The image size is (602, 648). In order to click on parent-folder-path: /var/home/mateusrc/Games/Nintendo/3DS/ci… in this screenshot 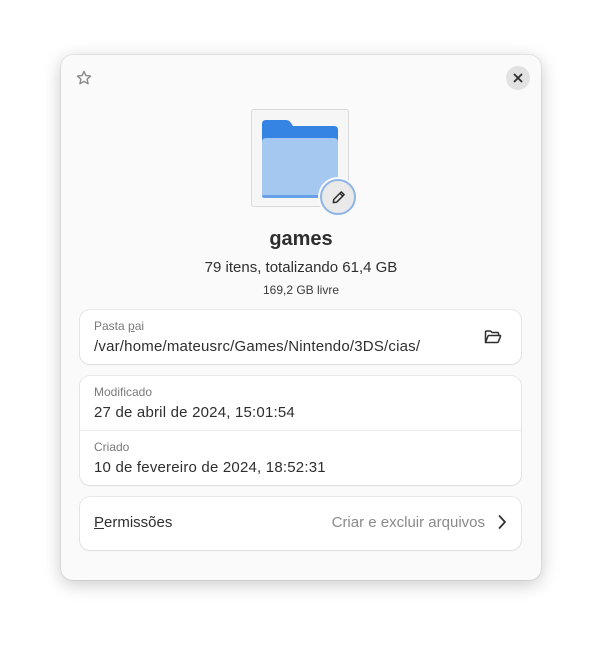, I will do `click(257, 346)`.